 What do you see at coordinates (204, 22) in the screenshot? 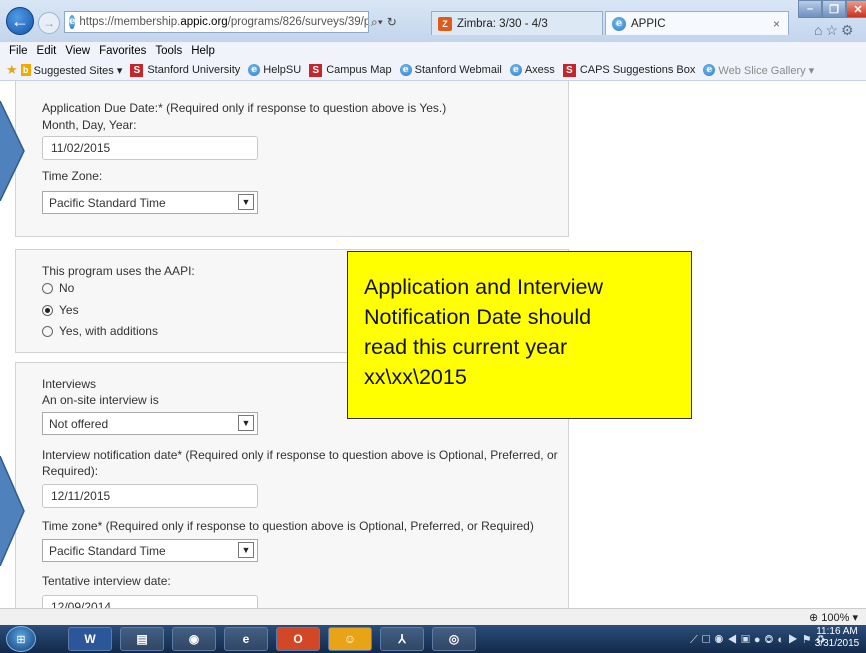
I see `url-host: appic.org` at bounding box center [204, 22].